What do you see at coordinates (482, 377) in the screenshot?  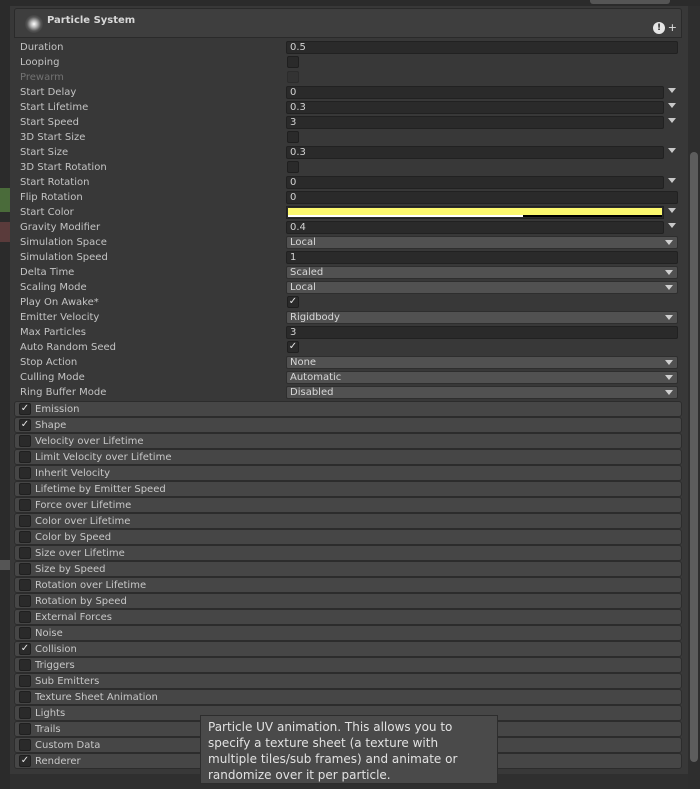 I see `culling-mode-dropdown: Automatic` at bounding box center [482, 377].